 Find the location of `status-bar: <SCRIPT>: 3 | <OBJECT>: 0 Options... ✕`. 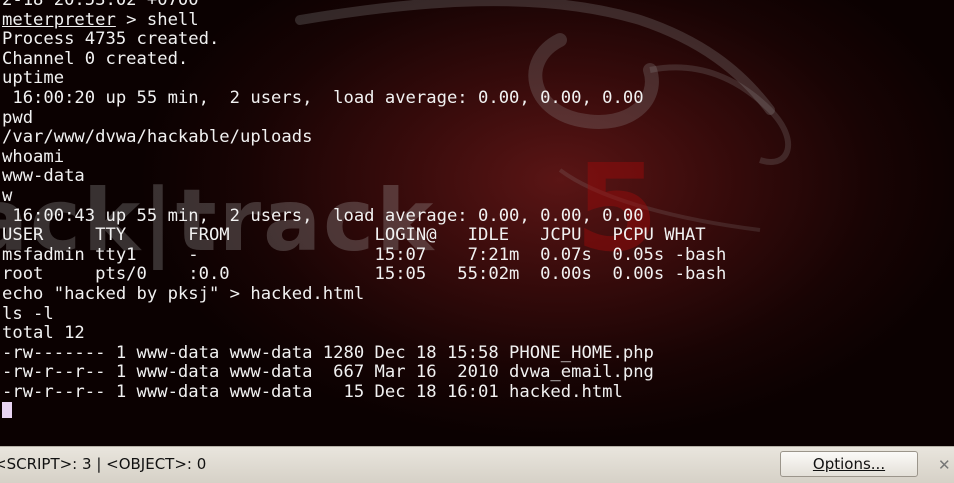

status-bar: <SCRIPT>: 3 | <OBJECT>: 0 Options... ✕ is located at coordinates (477, 464).